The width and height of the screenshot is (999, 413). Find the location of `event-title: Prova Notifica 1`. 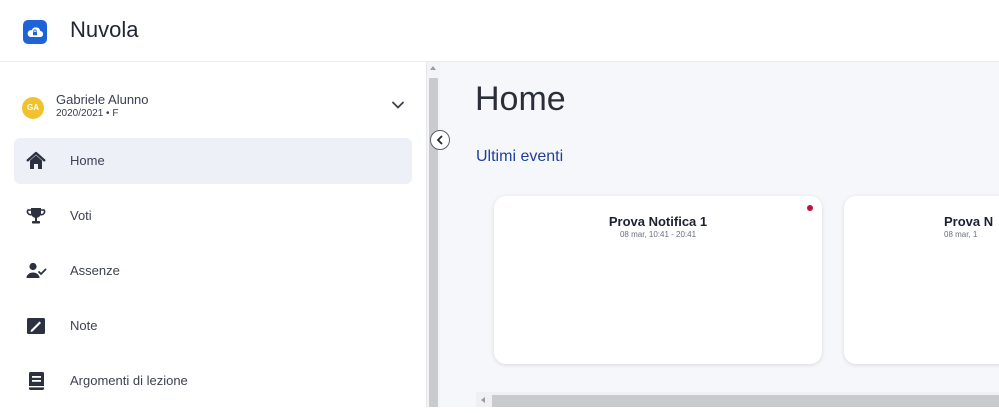

event-title: Prova Notifica 1 is located at coordinates (658, 221).